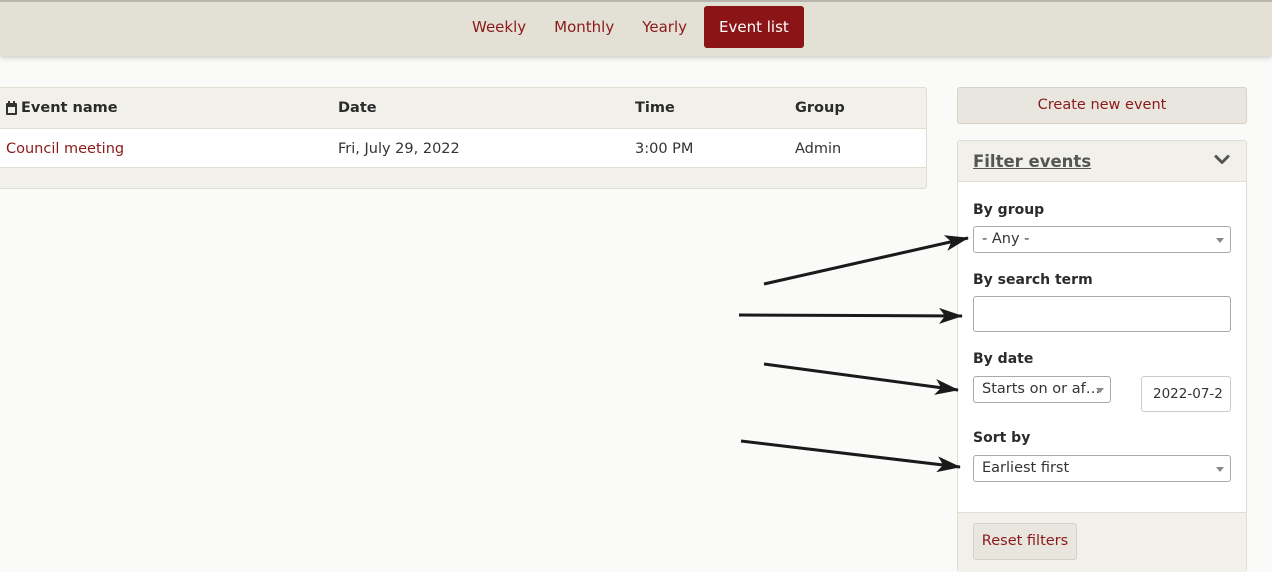 The height and width of the screenshot is (572, 1272). What do you see at coordinates (584, 27) in the screenshot?
I see `tab-monthly: Monthly` at bounding box center [584, 27].